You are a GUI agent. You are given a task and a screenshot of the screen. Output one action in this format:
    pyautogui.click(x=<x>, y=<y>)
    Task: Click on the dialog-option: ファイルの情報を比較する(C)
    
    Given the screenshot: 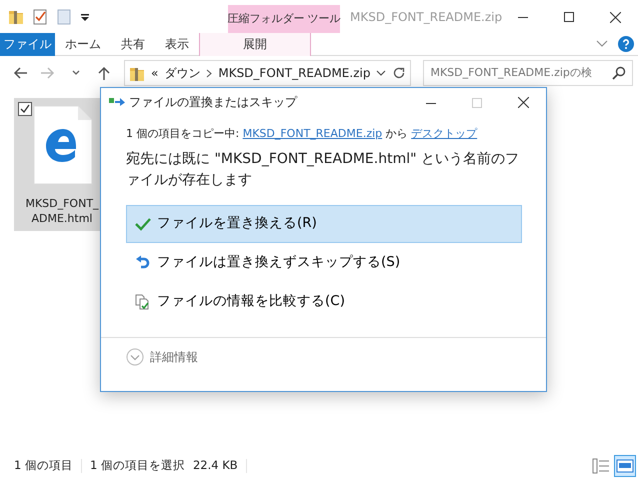 What is the action you would take?
    pyautogui.click(x=324, y=301)
    